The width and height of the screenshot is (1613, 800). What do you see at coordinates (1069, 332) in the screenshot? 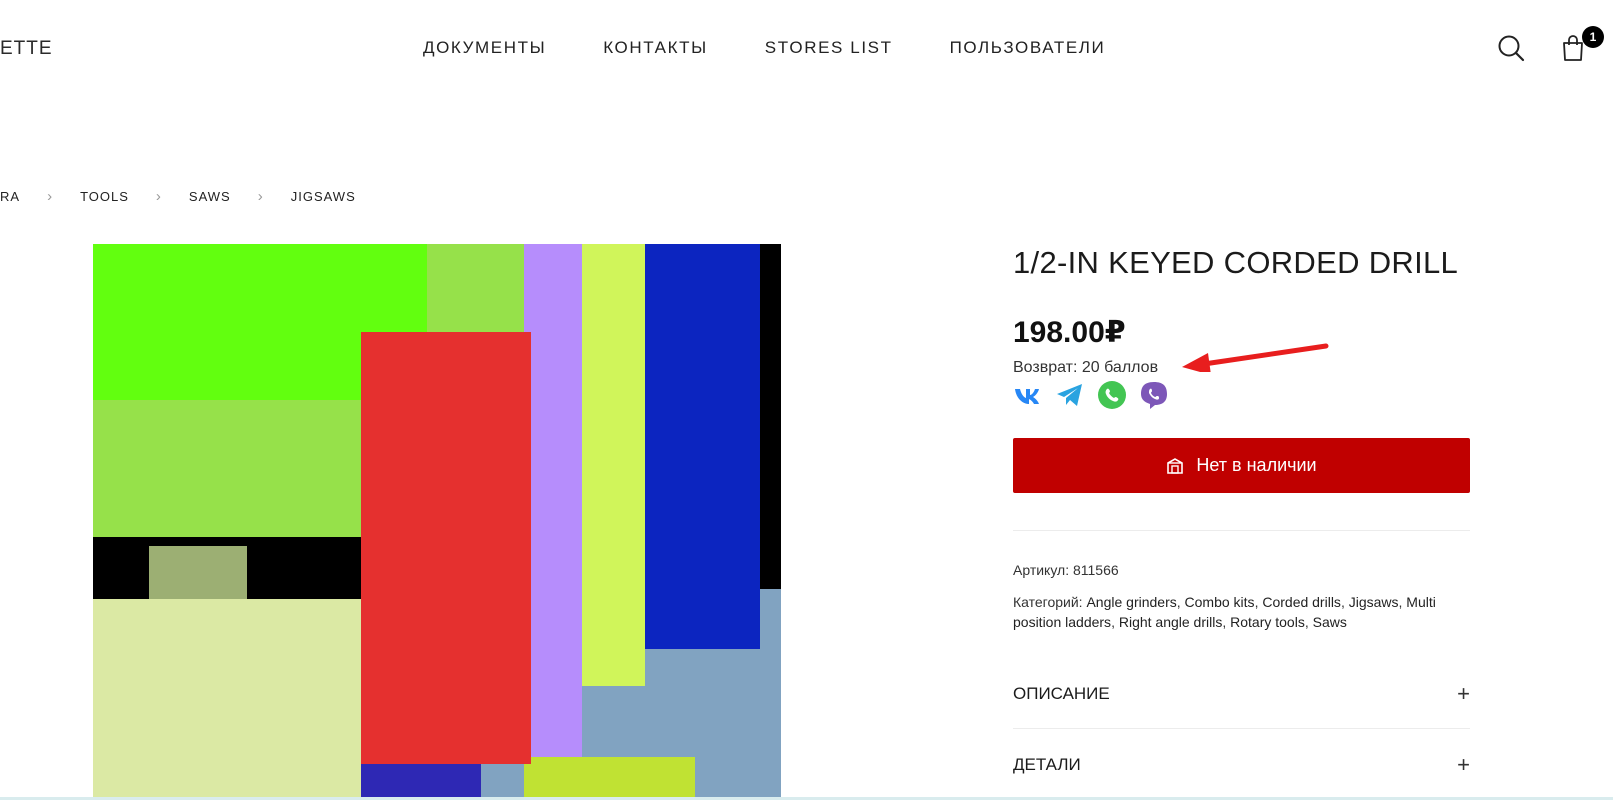
I see `product-price: 198.00₽` at bounding box center [1069, 332].